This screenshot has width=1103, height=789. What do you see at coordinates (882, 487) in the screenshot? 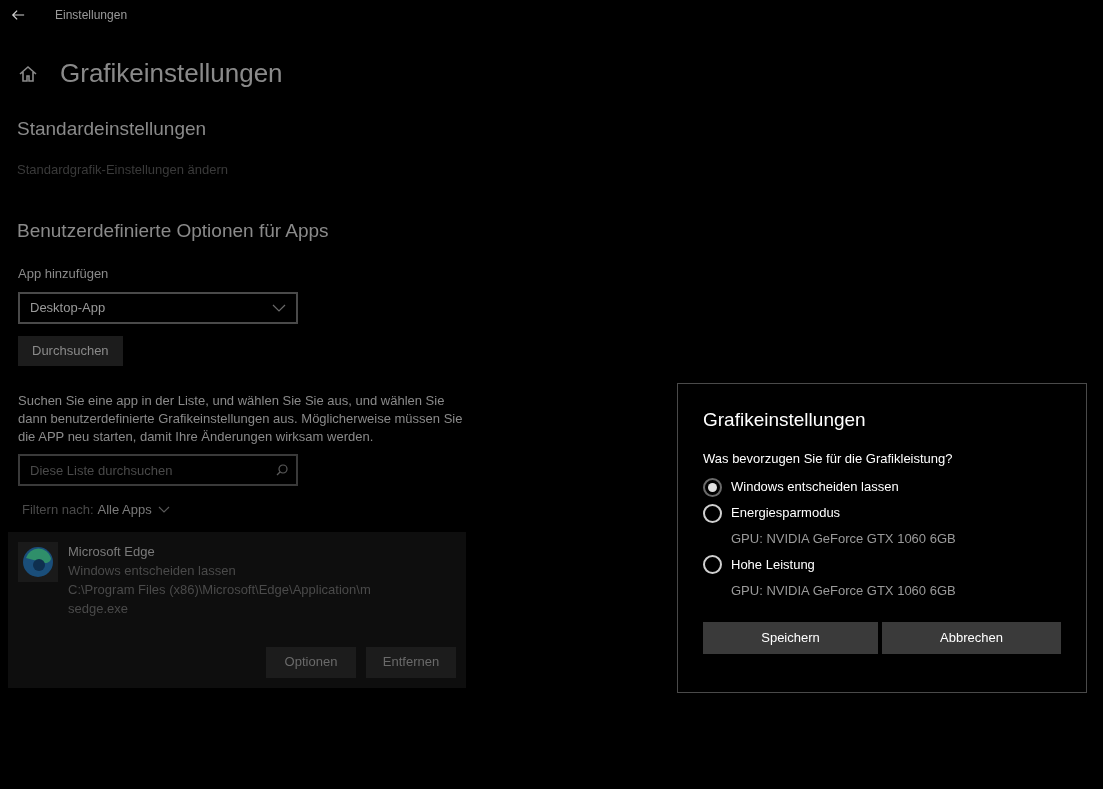
I see `radio-option: Windows entscheiden lassen` at bounding box center [882, 487].